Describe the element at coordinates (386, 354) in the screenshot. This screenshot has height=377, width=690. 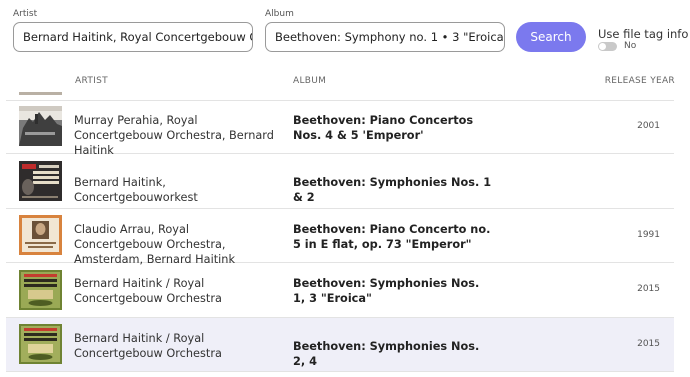
I see `album-cell: Beethoven: Symphonies Nos. 2, 4` at that location.